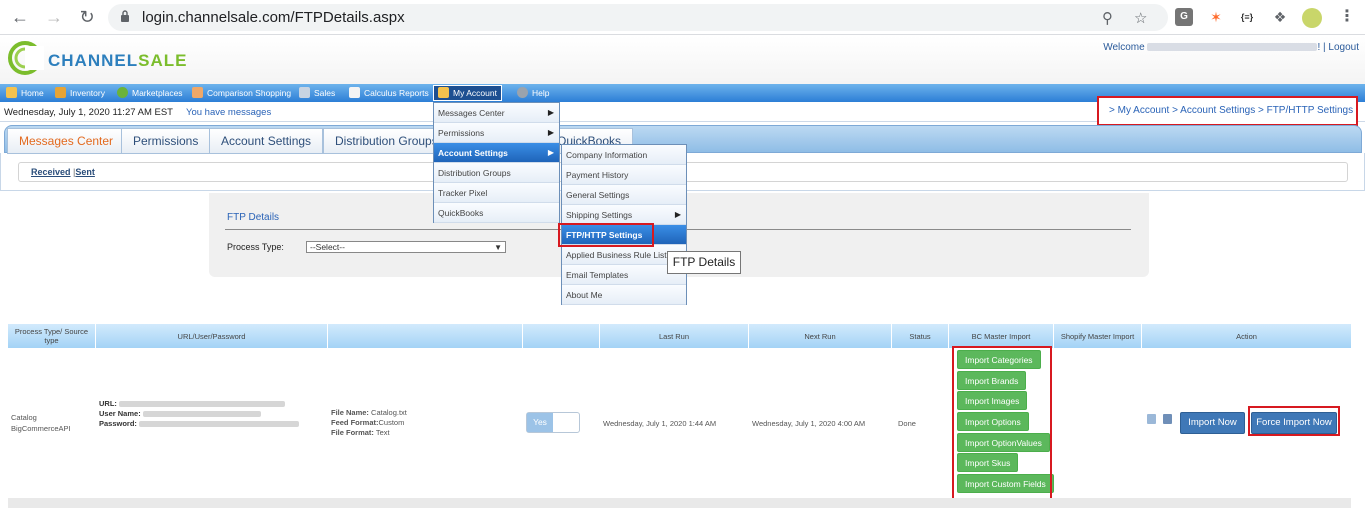  Describe the element at coordinates (391, 422) in the screenshot. I see `feed-format: Custom` at that location.